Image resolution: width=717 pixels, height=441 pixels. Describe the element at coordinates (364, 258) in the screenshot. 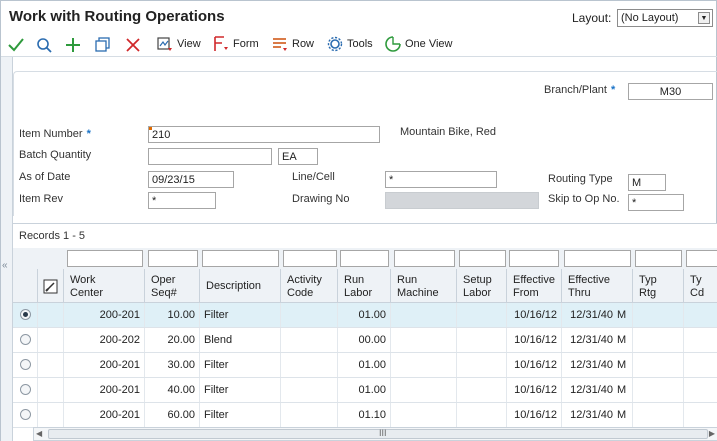

I see `filter-run-labor` at that location.